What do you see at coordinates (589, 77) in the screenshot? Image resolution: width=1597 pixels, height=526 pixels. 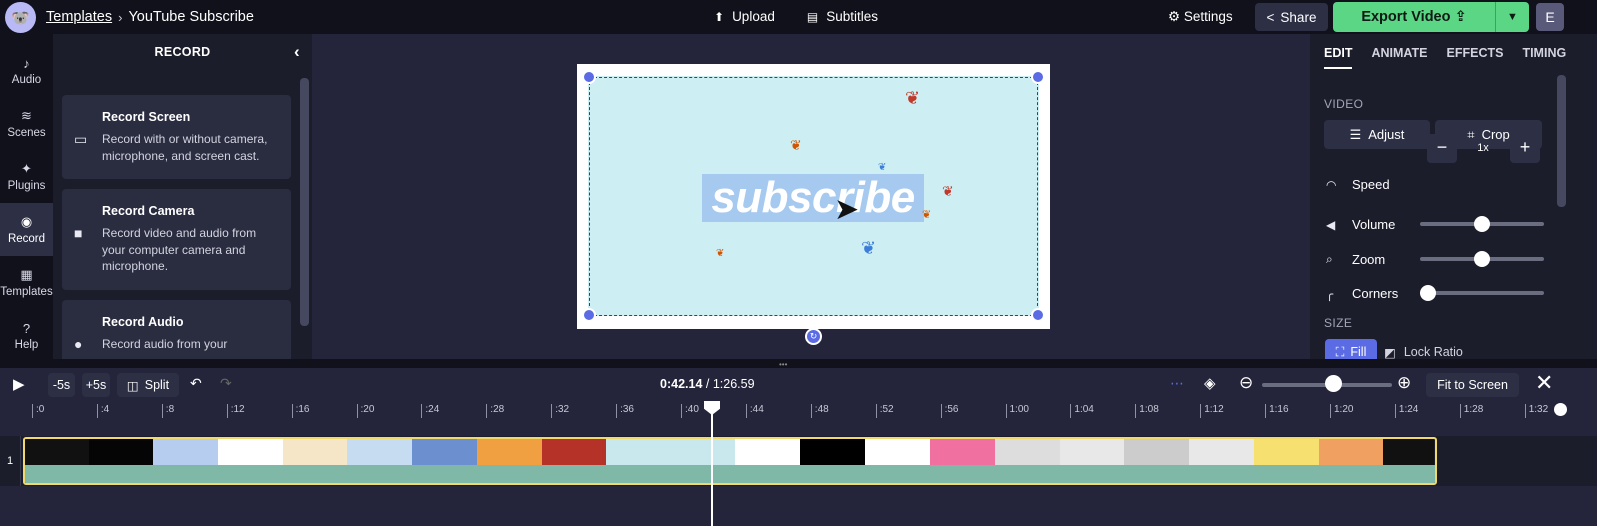 I see `resize-handle-top-left` at bounding box center [589, 77].